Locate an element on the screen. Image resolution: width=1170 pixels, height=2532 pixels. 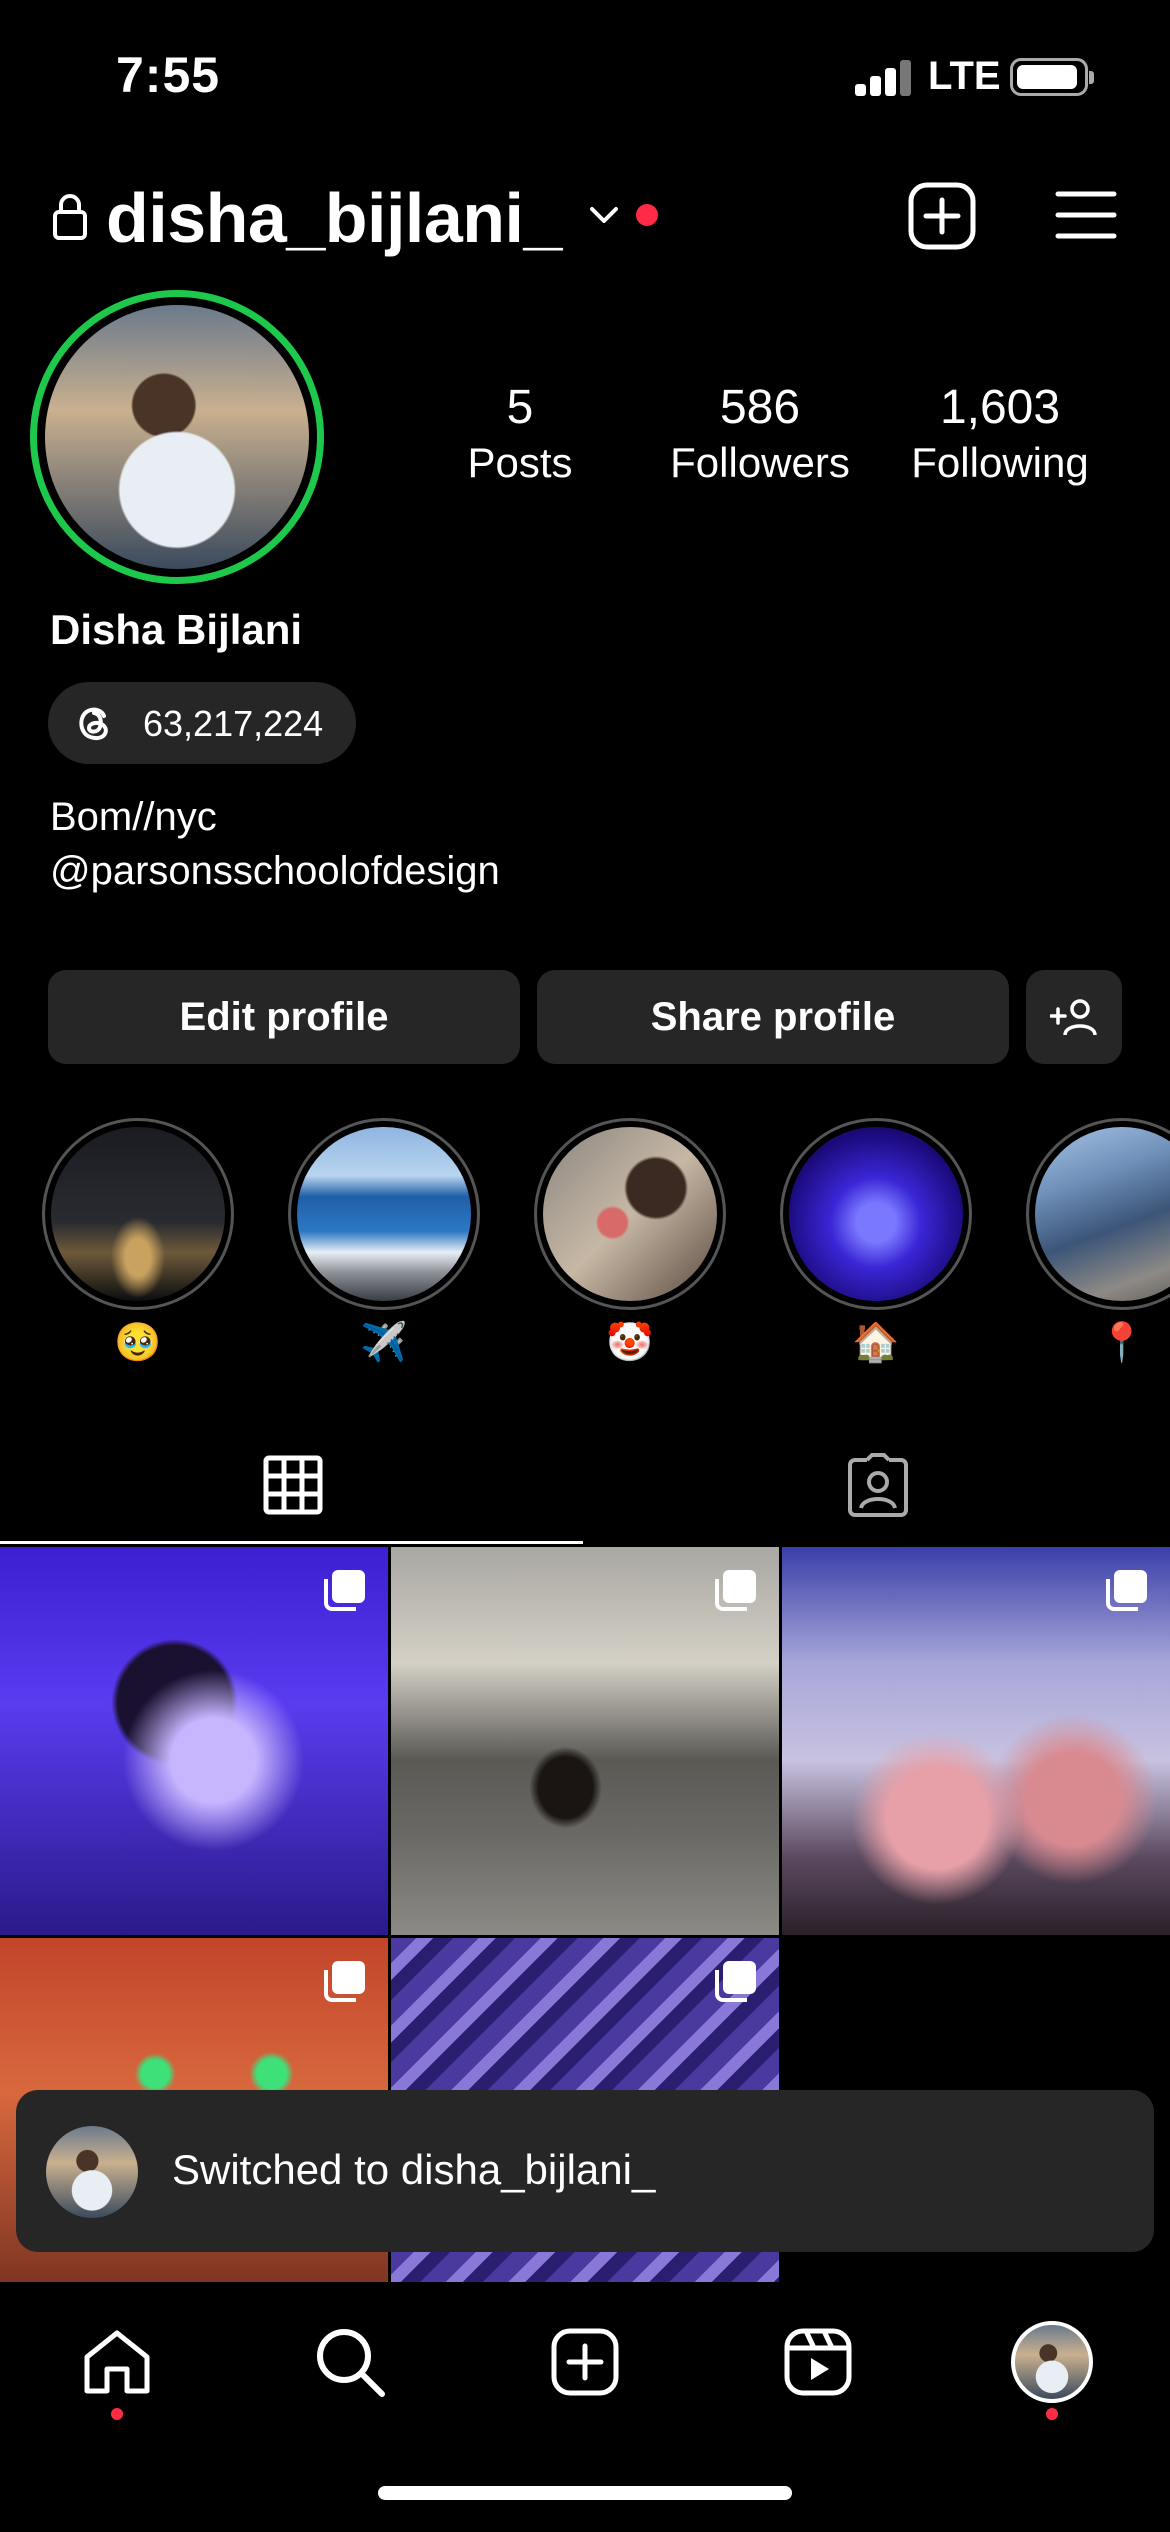
bio: Bom//nyc @parsonsschoolofdesign is located at coordinates (275, 844).